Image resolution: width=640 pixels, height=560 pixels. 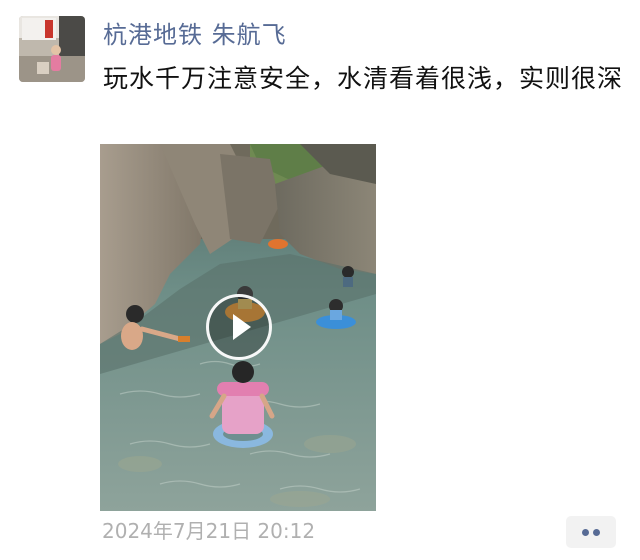 What do you see at coordinates (363, 78) in the screenshot?
I see `post-text: 玩水千万注意安全，水清看着很浅，实则很深` at bounding box center [363, 78].